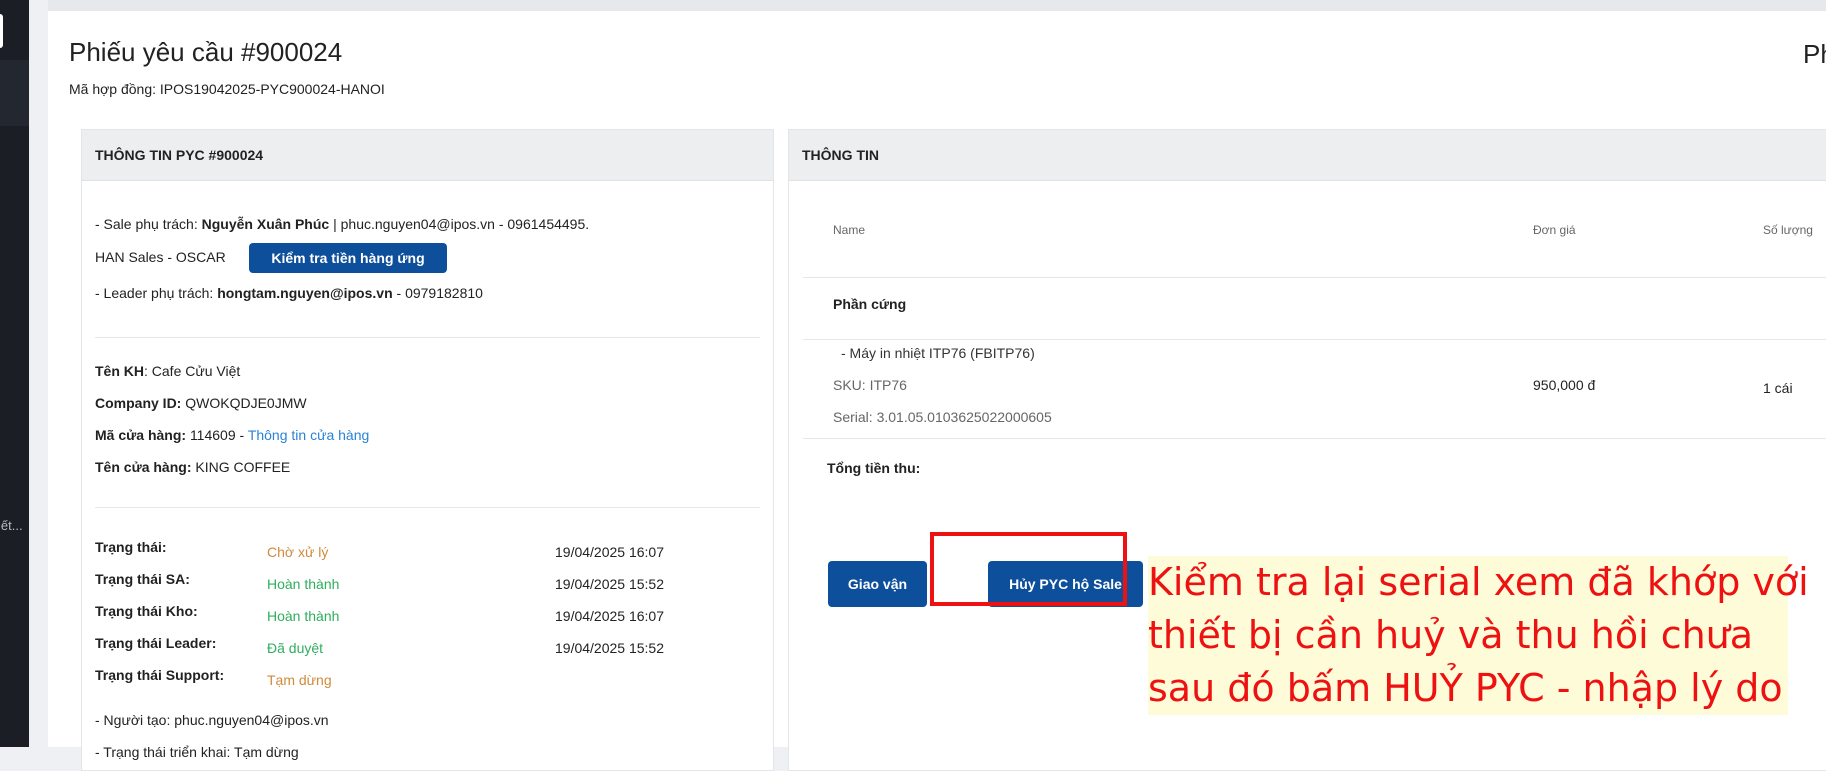 This screenshot has width=1826, height=771. Describe the element at coordinates (243, 467) in the screenshot. I see `store-name-value: KING COFFEE` at that location.